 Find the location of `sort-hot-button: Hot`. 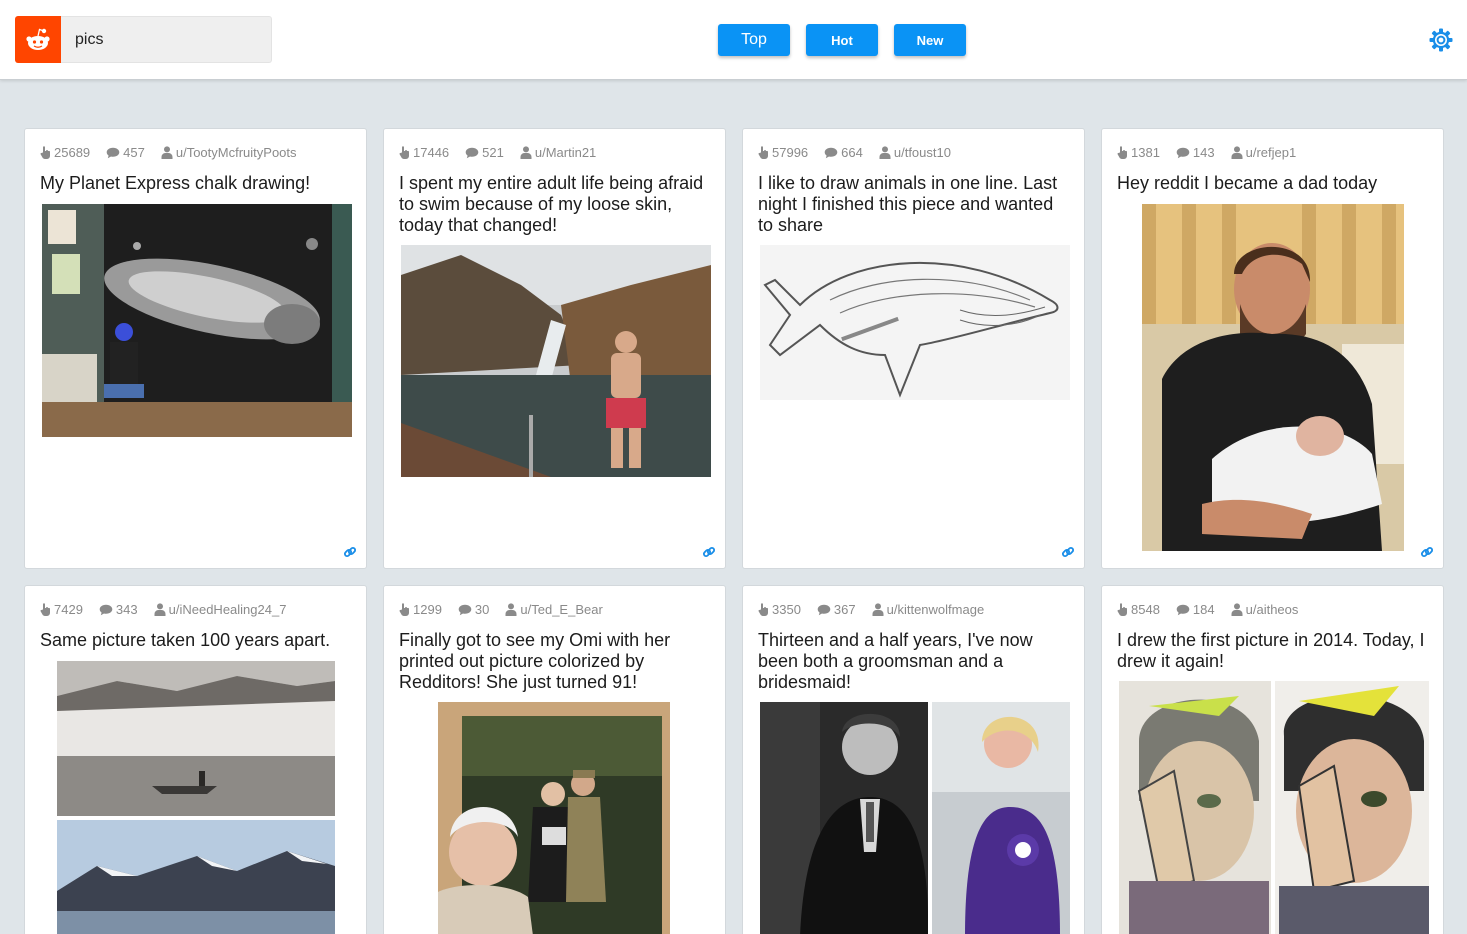

sort-hot-button: Hot is located at coordinates (842, 40).